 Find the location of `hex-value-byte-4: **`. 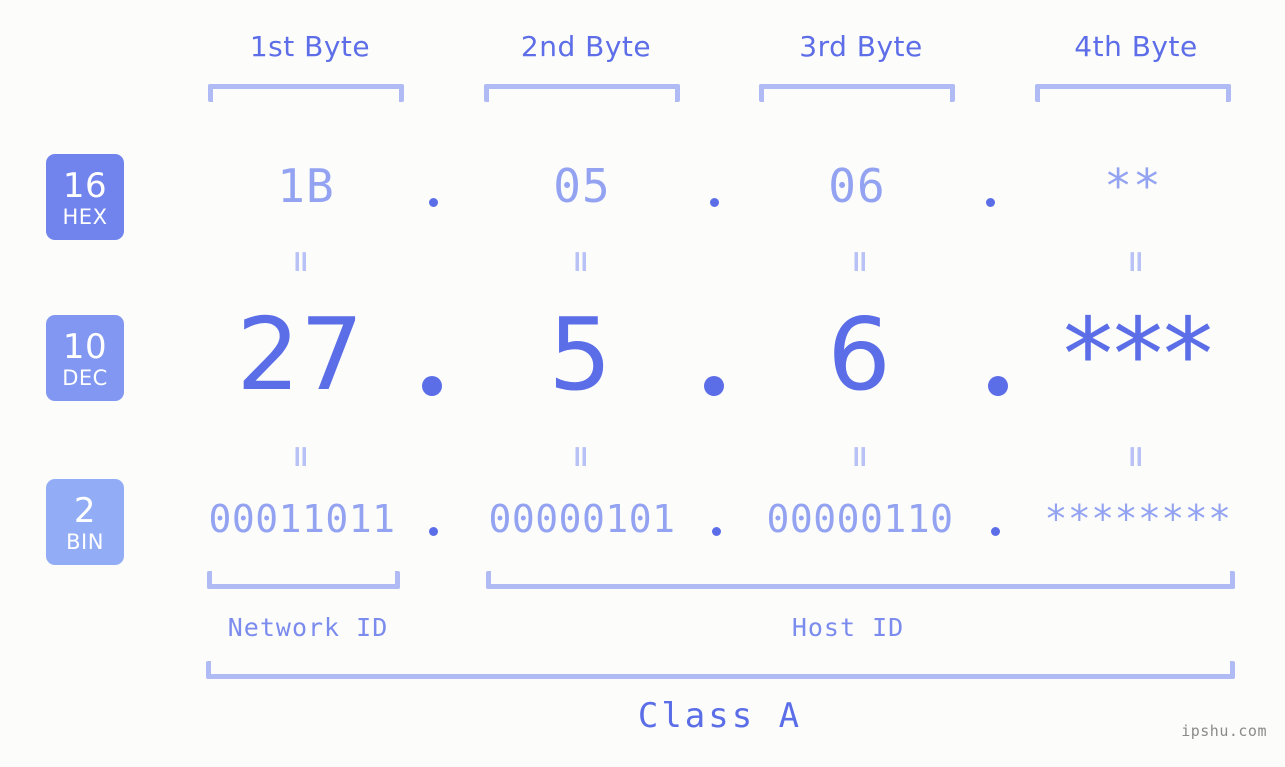

hex-value-byte-4: ** is located at coordinates (1133, 186).